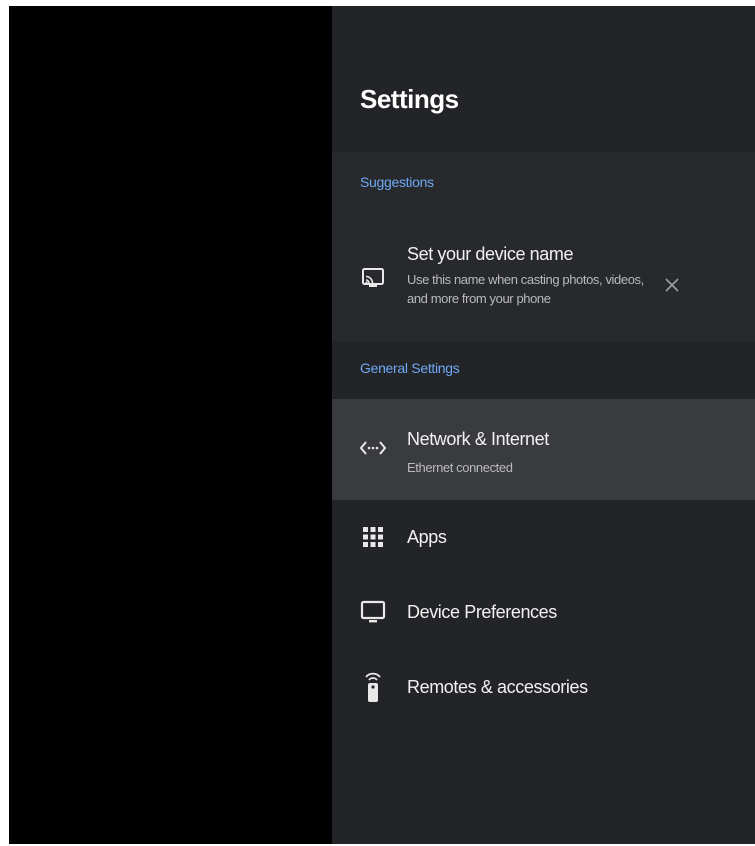  What do you see at coordinates (490, 254) in the screenshot?
I see `suggestion-title: Set your device name` at bounding box center [490, 254].